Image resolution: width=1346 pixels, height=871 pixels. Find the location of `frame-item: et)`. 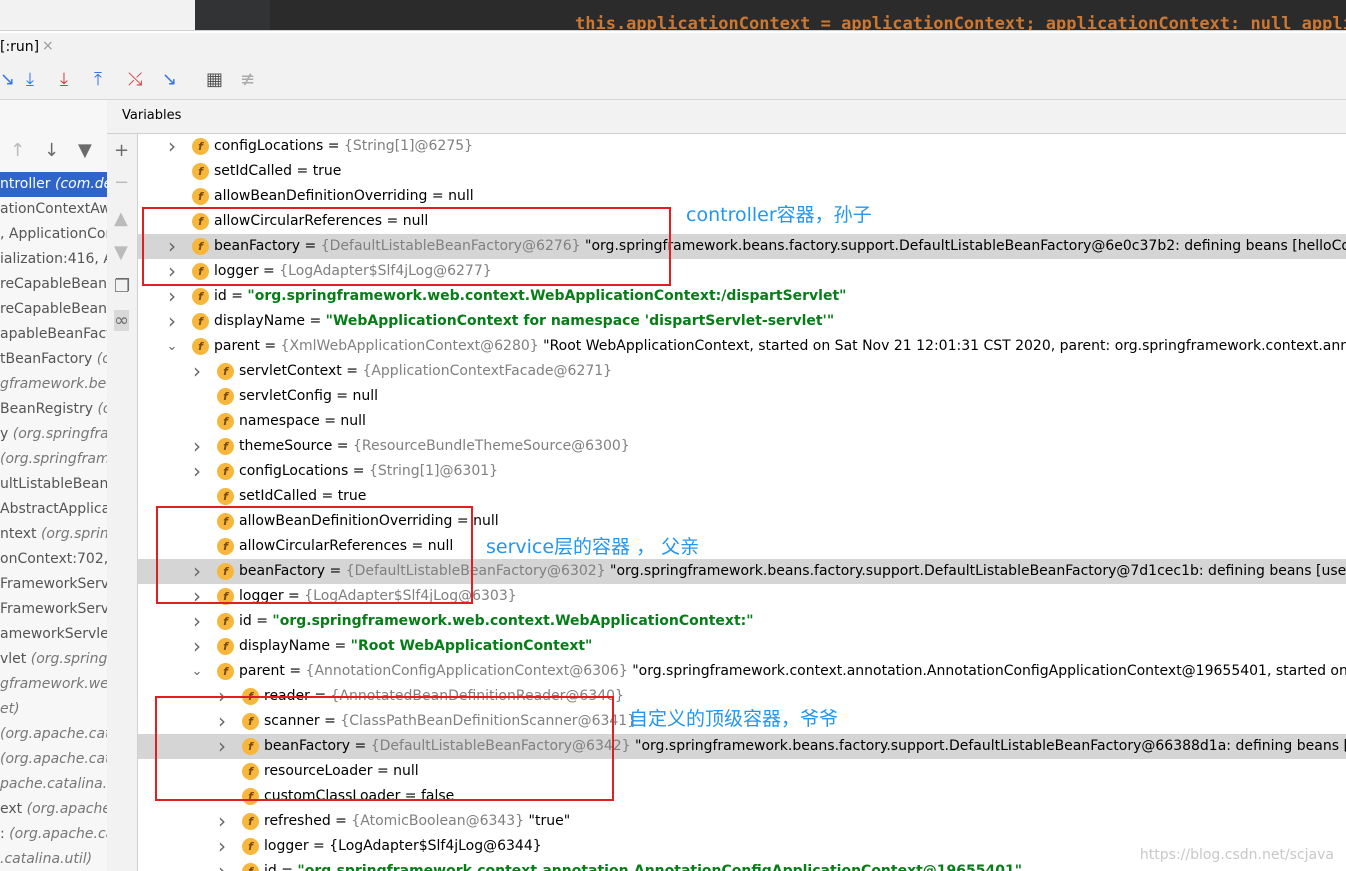

frame-item: et) is located at coordinates (53, 709).